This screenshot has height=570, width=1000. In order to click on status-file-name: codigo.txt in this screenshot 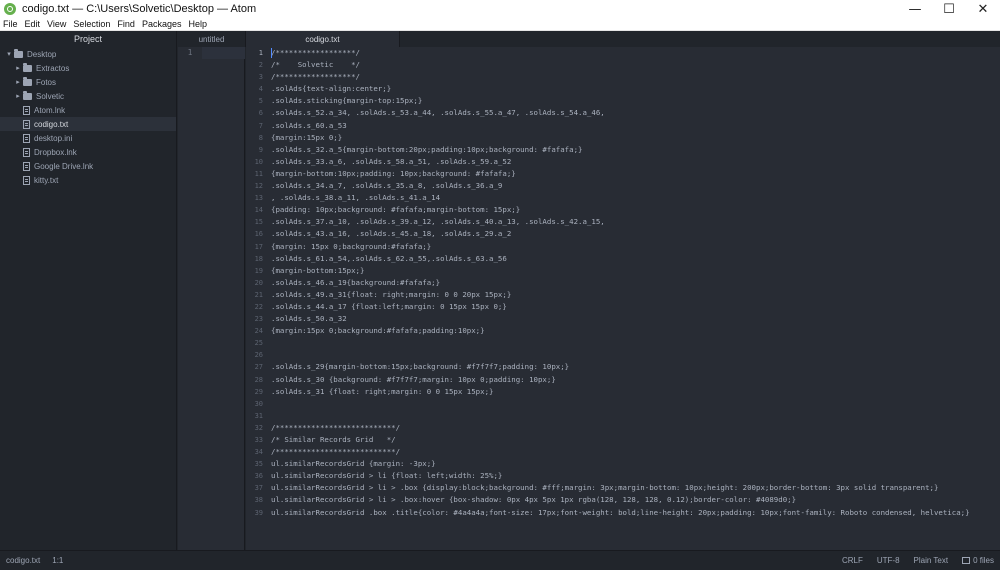, I will do `click(23, 560)`.